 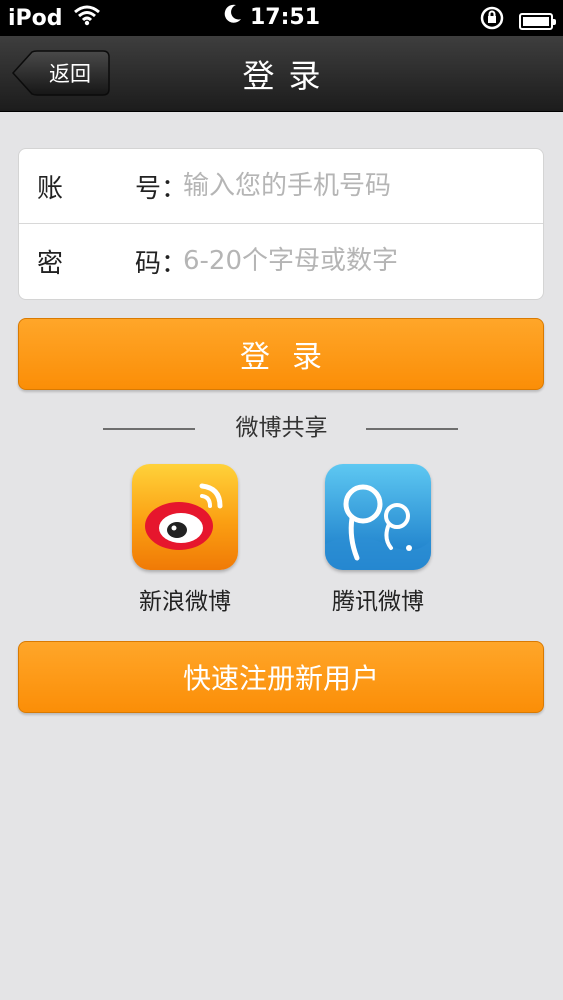 I want to click on account-row: 账 号：, so click(x=281, y=186).